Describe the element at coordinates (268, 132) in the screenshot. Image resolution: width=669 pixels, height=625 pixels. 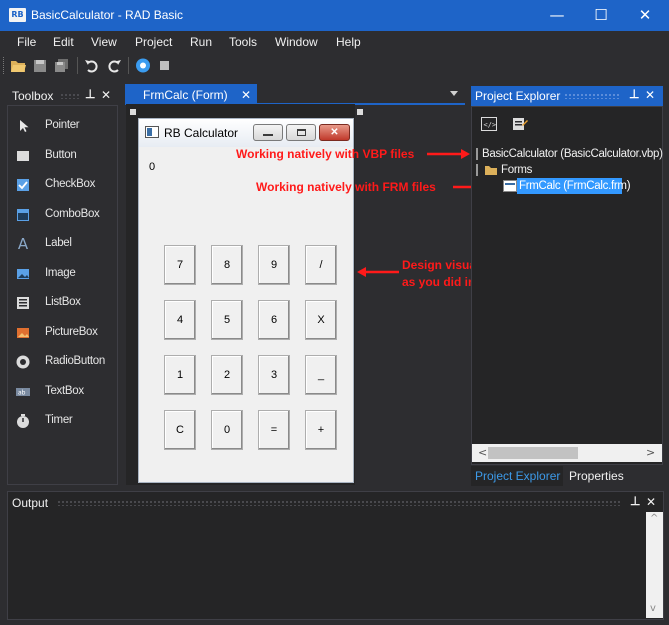
I see `form-minimize-button` at that location.